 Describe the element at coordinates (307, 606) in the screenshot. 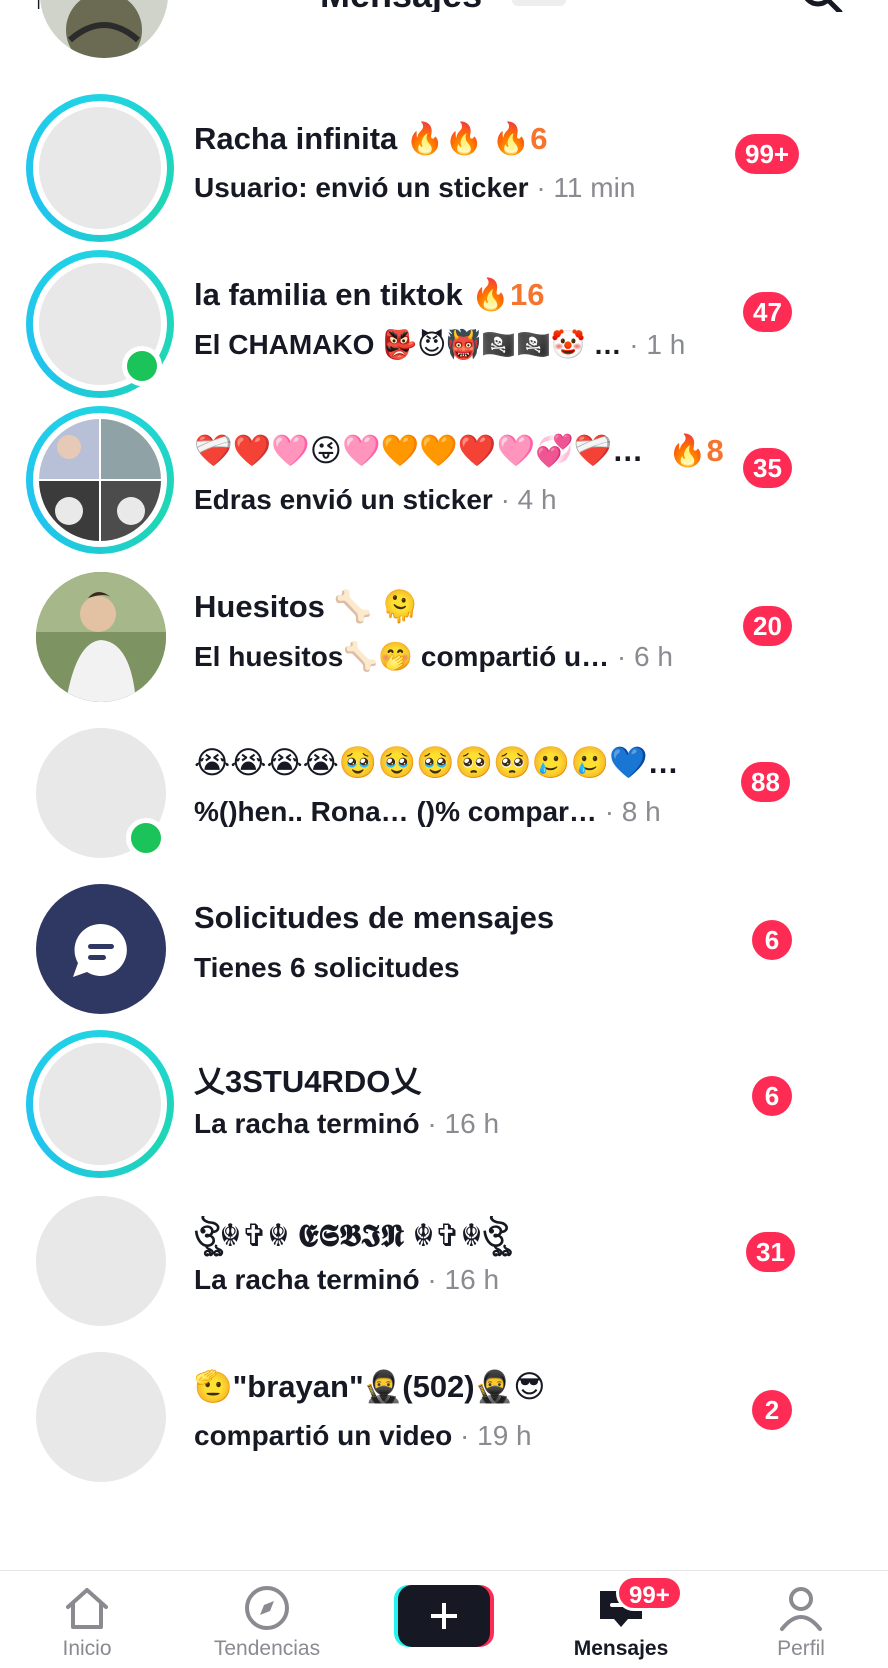

I see `conversation-name: Huesitos 🦴 🫠` at that location.